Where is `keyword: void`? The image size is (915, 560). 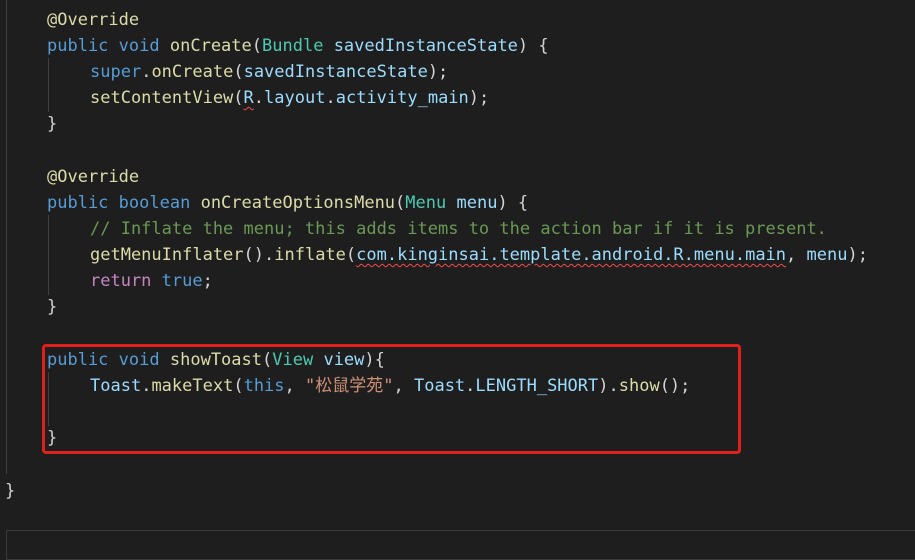
keyword: void is located at coordinates (139, 46).